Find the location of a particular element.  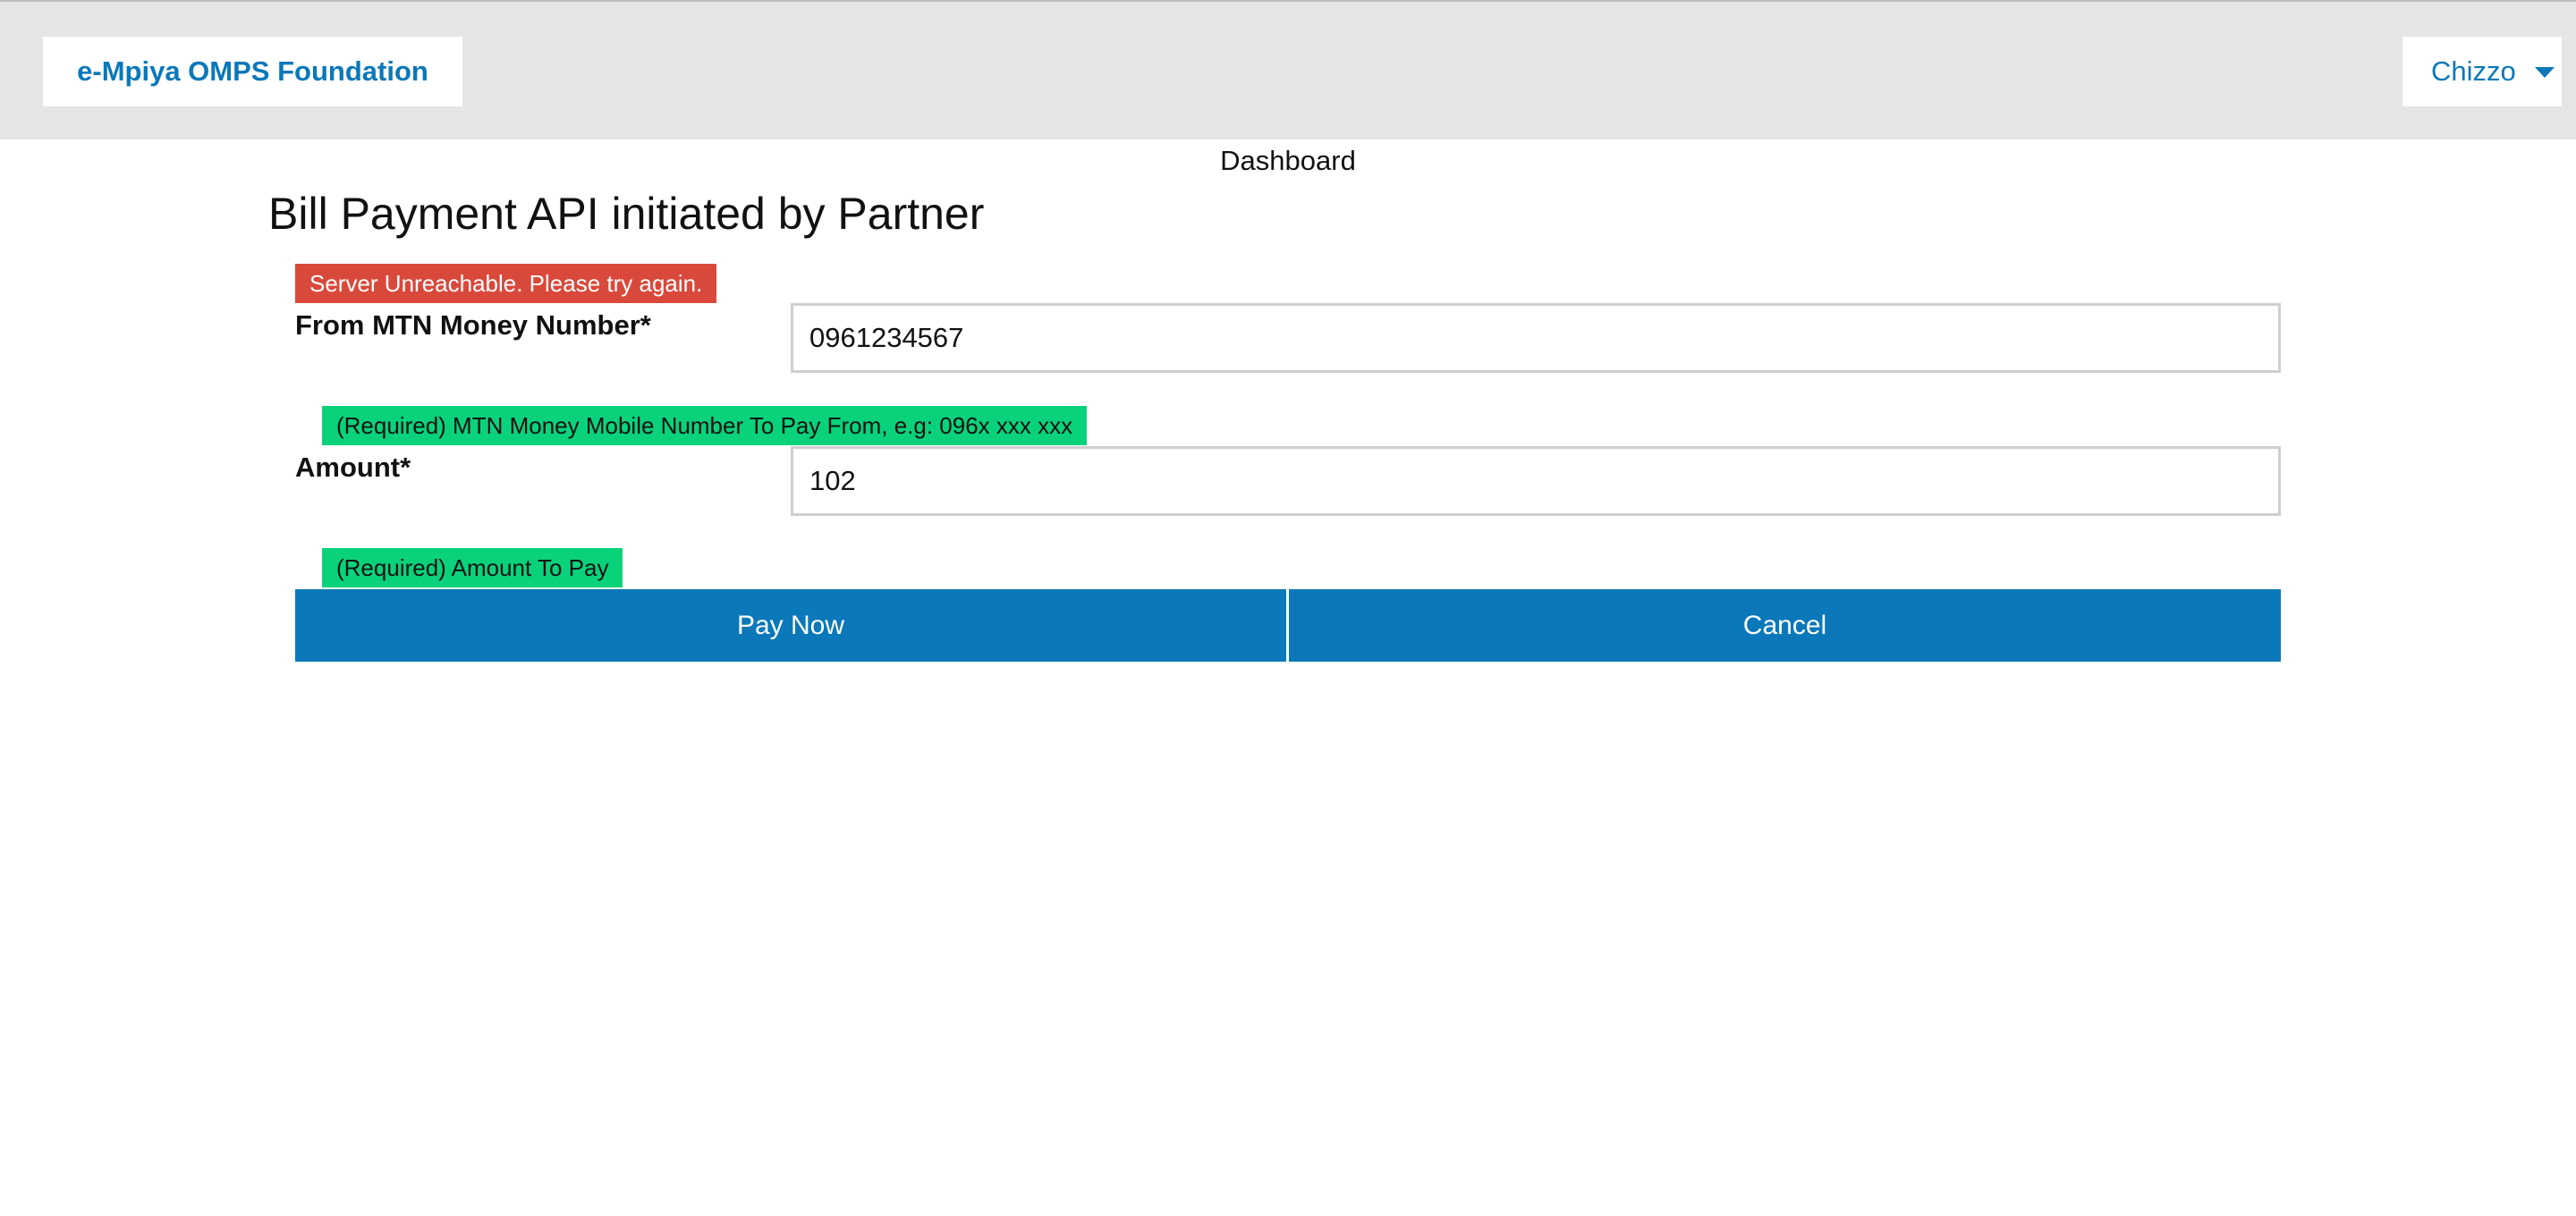

top-navbar: e-Mpiya OMPS Foundation Chizzo is located at coordinates (1288, 70).